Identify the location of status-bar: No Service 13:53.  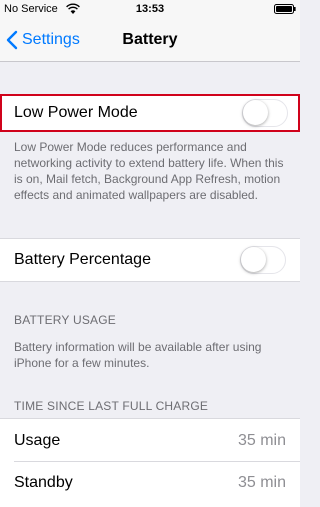
(150, 9).